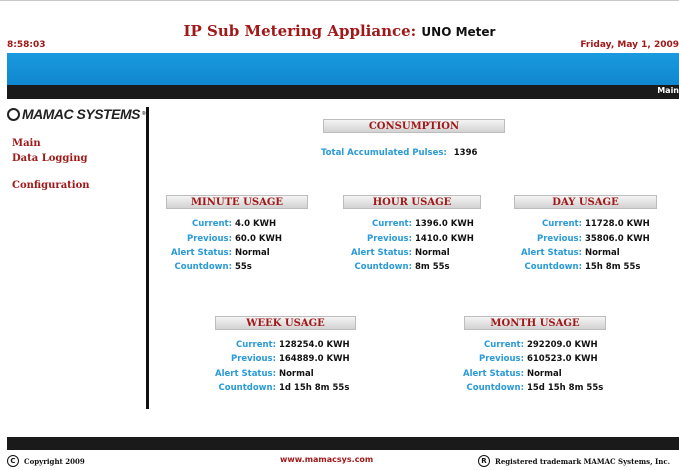  I want to click on minute-alert-value: Normal, so click(252, 253).